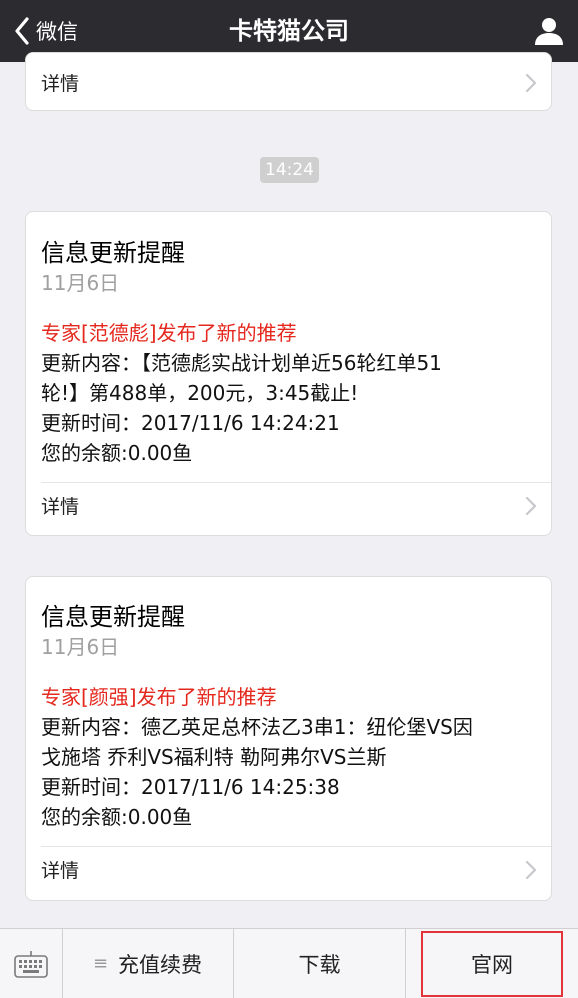  Describe the element at coordinates (159, 697) in the screenshot. I see `message-highlight: 专家[颜强]发布了新的推荐` at that location.